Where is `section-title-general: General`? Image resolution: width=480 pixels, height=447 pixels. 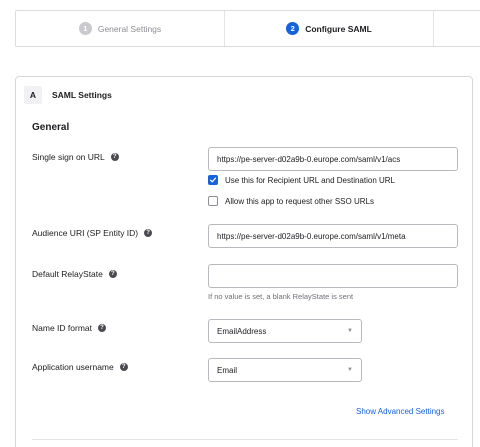 section-title-general: General is located at coordinates (51, 127).